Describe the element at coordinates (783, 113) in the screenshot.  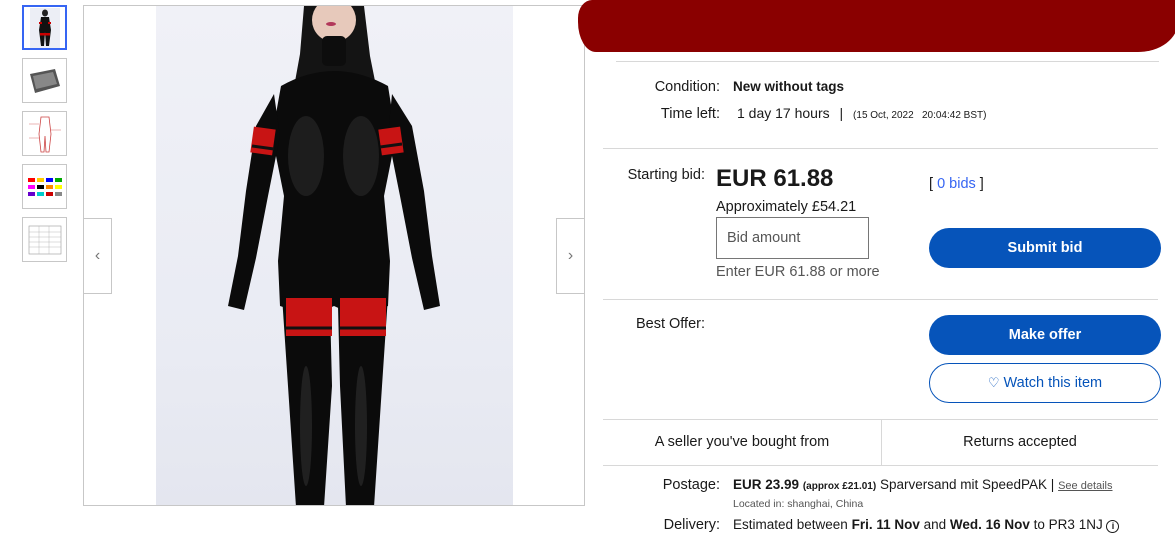
I see `time-left-value: 1 day 17 hours` at that location.